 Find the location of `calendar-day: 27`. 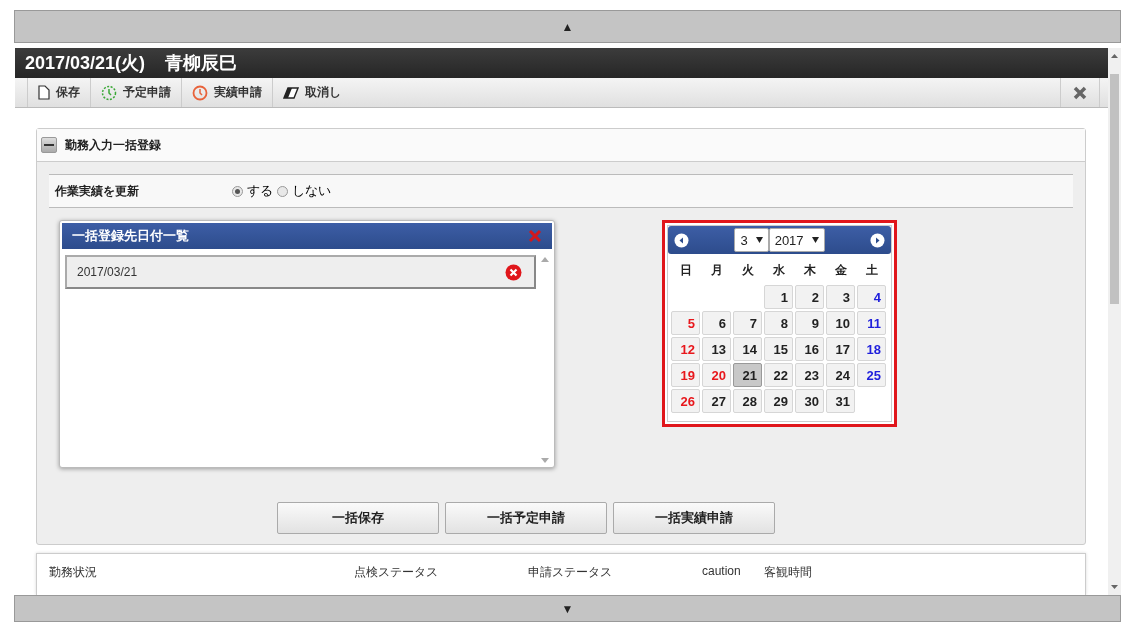

calendar-day: 27 is located at coordinates (716, 401).